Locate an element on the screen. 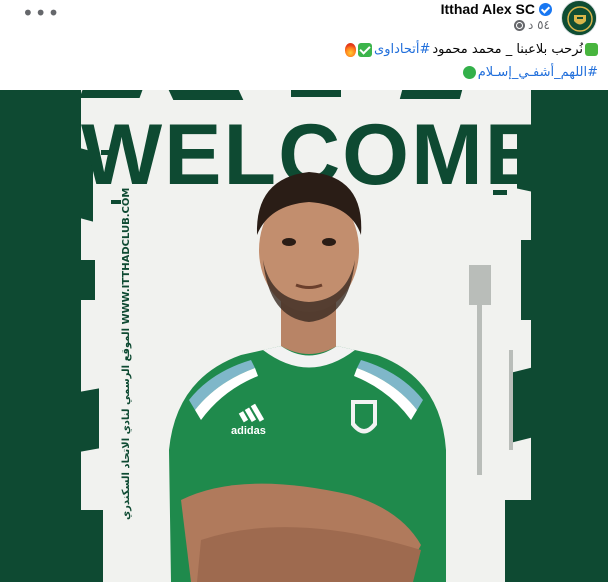  hashtag-link: #أتحاداوى is located at coordinates (402, 49).